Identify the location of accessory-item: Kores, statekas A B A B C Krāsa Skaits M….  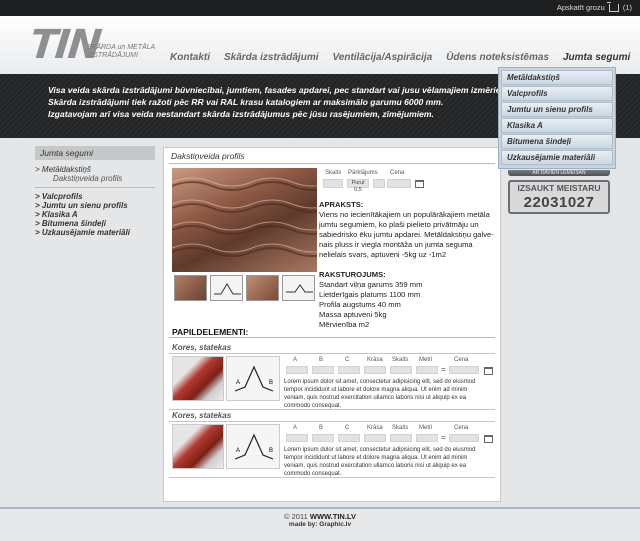
(332, 445).